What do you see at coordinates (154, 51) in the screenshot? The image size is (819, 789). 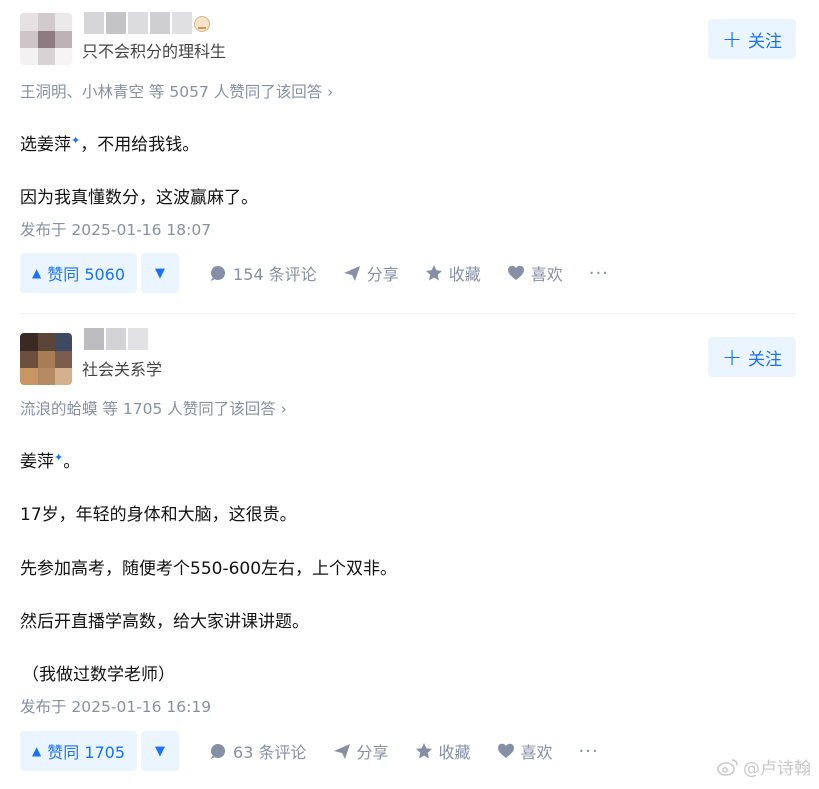 I see `author-headline: 只不会积分的理科生` at bounding box center [154, 51].